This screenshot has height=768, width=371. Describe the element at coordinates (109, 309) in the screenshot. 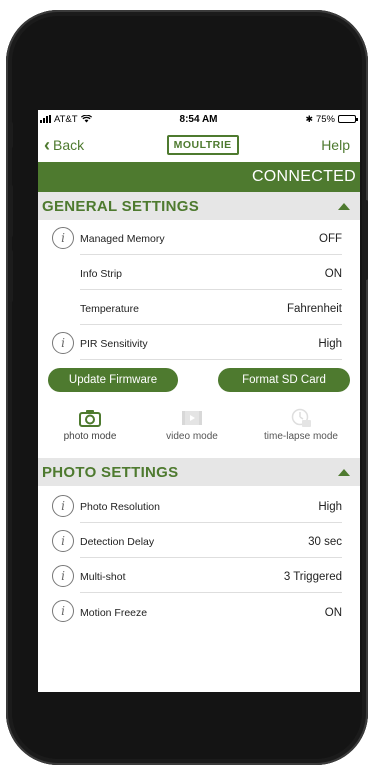

I see `setting-label: Temperature` at that location.